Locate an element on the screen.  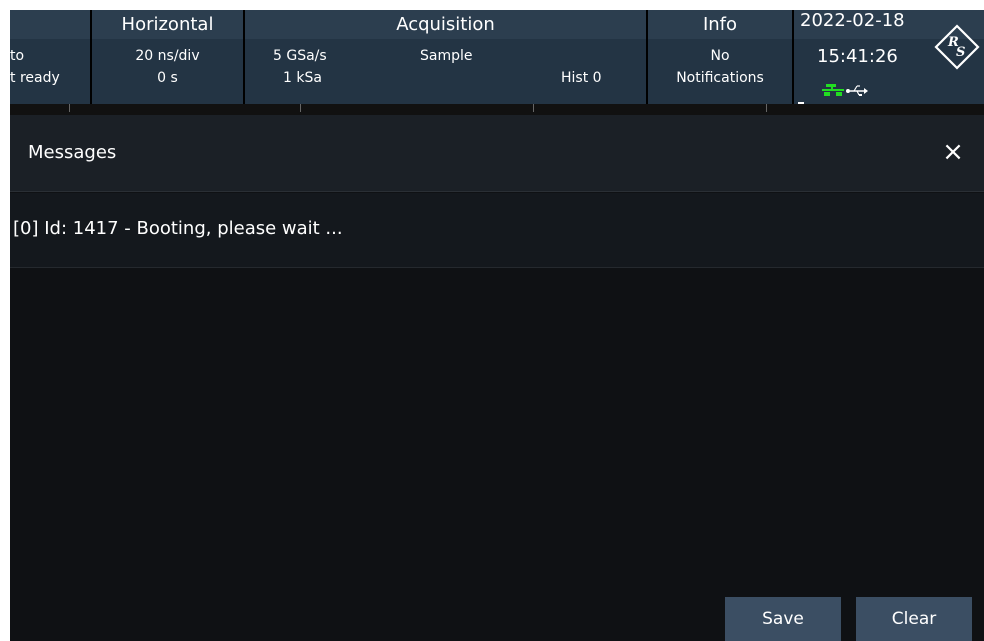
horizontal-timebase: 20 ns/div is located at coordinates (167, 56).